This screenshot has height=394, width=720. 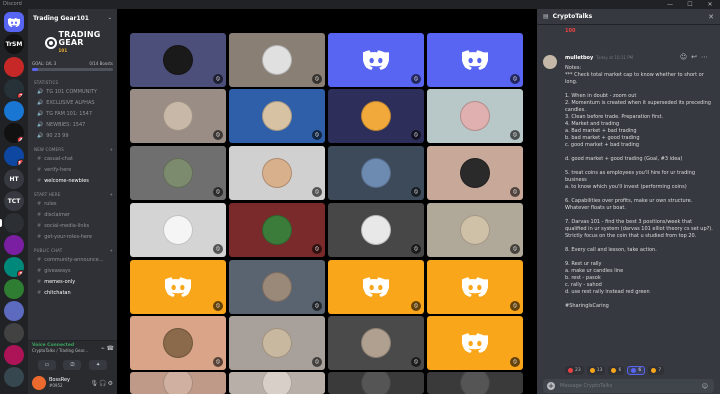 I want to click on channel-stats-1: 🔊 EXCLUSIVE ALPHAS, so click(x=72, y=103).